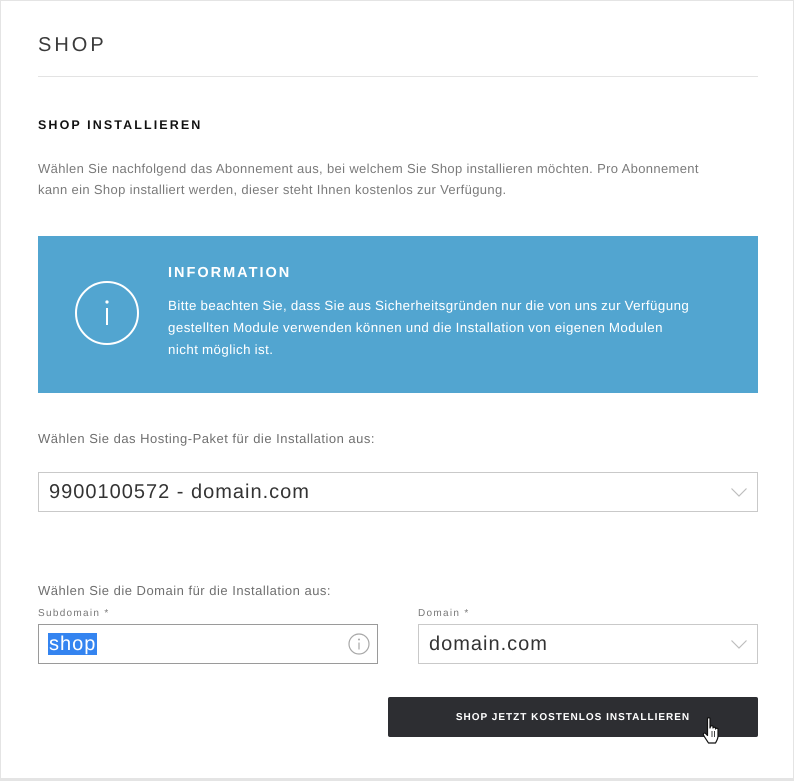 This screenshot has width=794, height=781. What do you see at coordinates (73, 644) in the screenshot?
I see `selected-text: shop` at bounding box center [73, 644].